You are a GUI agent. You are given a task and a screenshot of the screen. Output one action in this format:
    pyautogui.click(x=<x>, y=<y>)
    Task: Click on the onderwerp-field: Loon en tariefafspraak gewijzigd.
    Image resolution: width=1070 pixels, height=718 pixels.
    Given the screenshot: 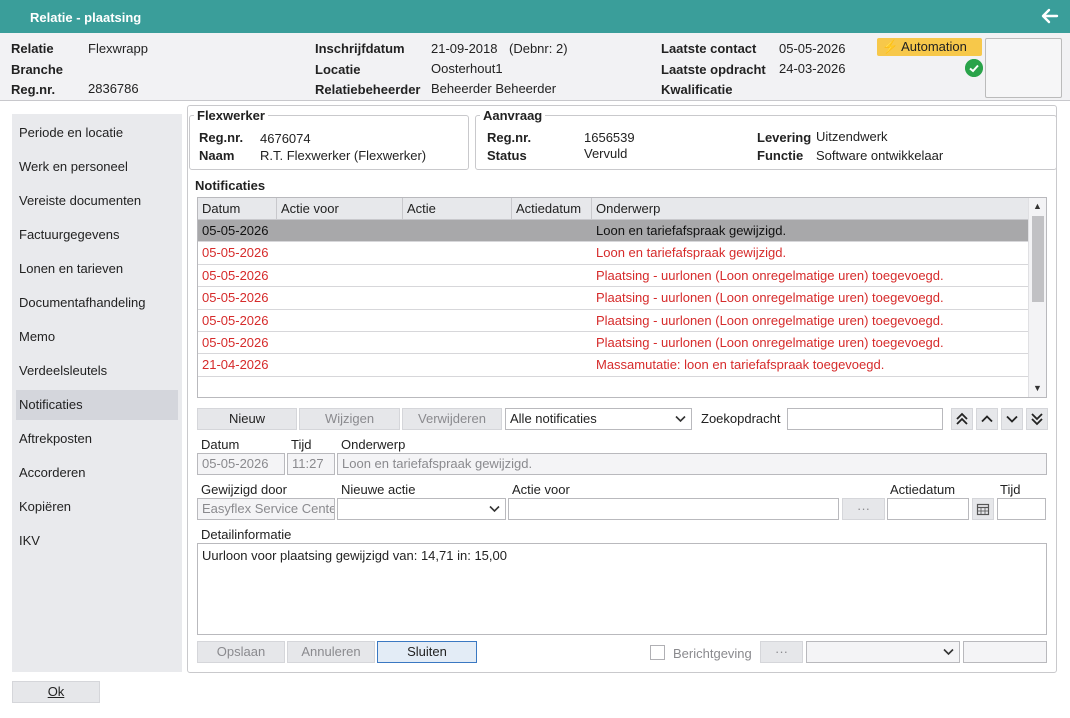 What is the action you would take?
    pyautogui.click(x=692, y=464)
    